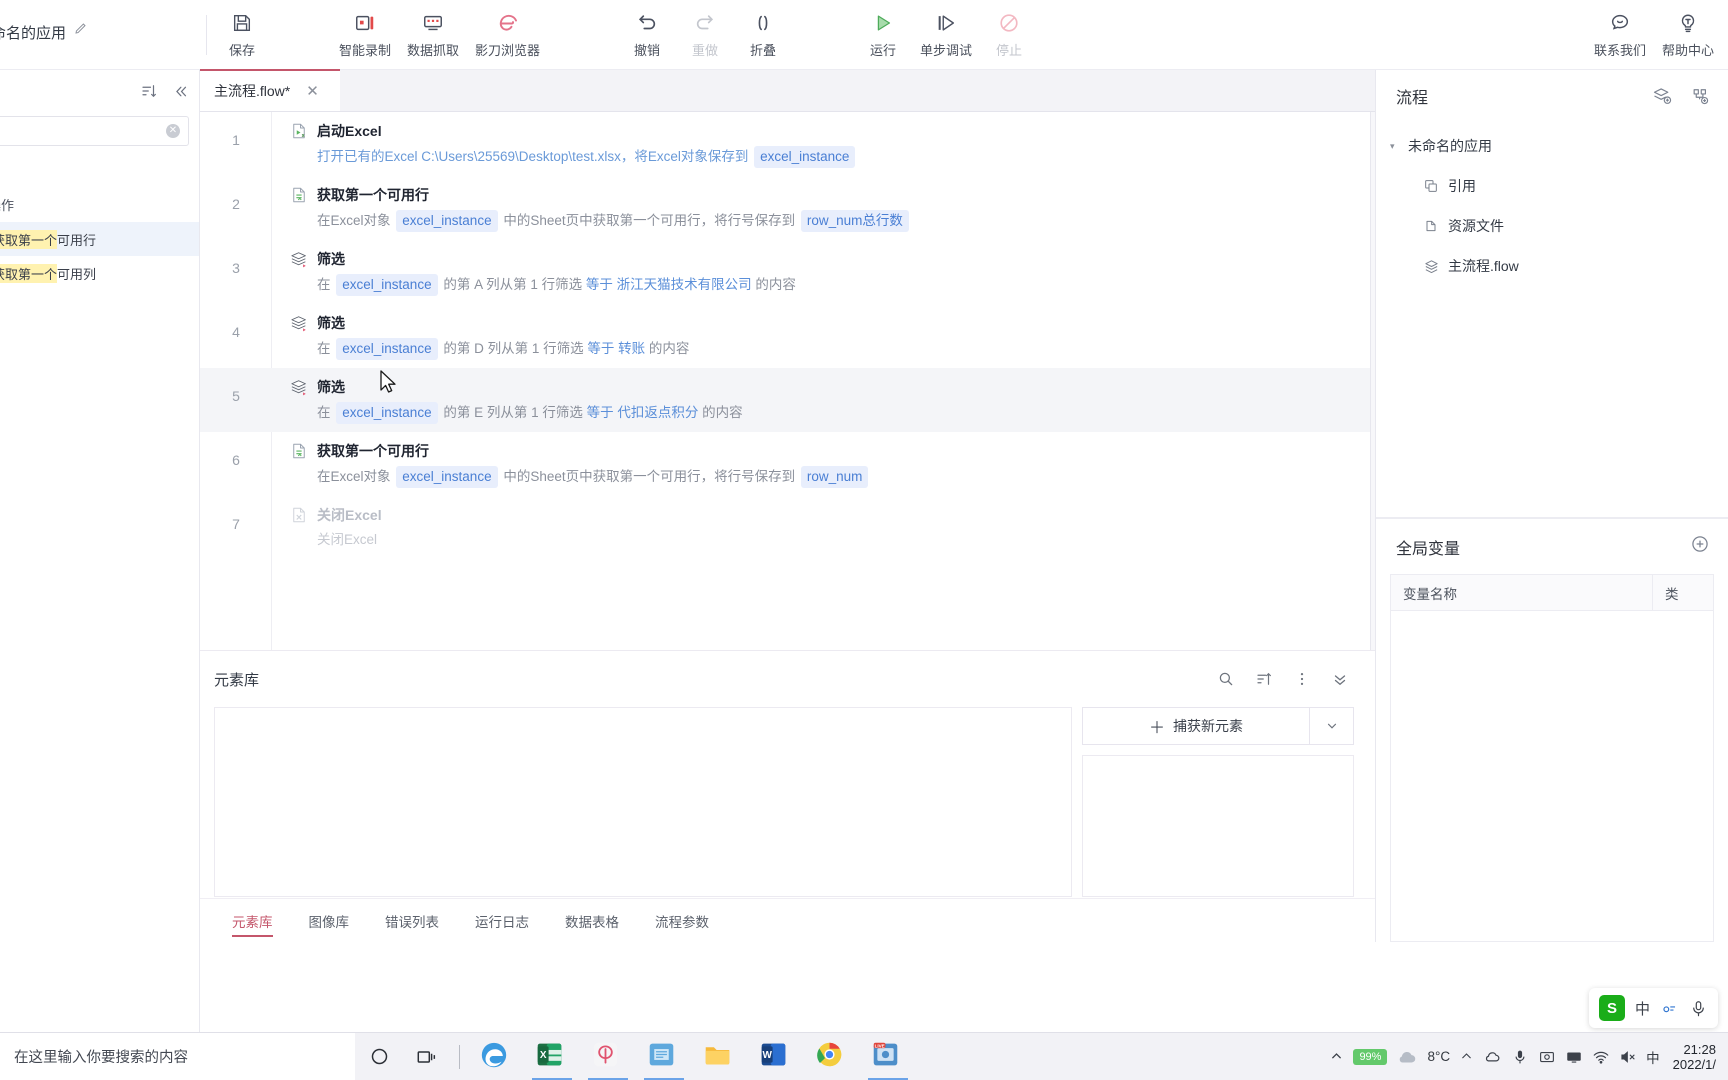  Describe the element at coordinates (1492, 1056) in the screenshot. I see `cloud-sync-icon` at that location.